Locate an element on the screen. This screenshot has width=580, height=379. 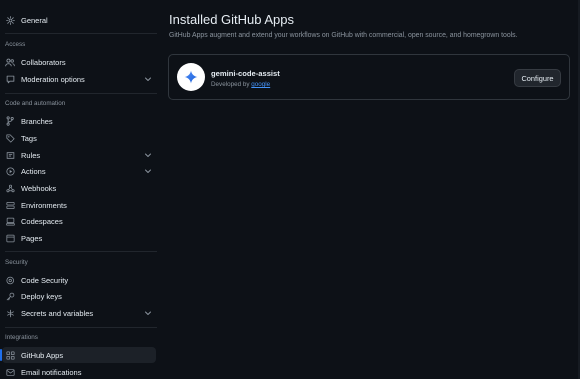
server-icon is located at coordinates (10, 205).